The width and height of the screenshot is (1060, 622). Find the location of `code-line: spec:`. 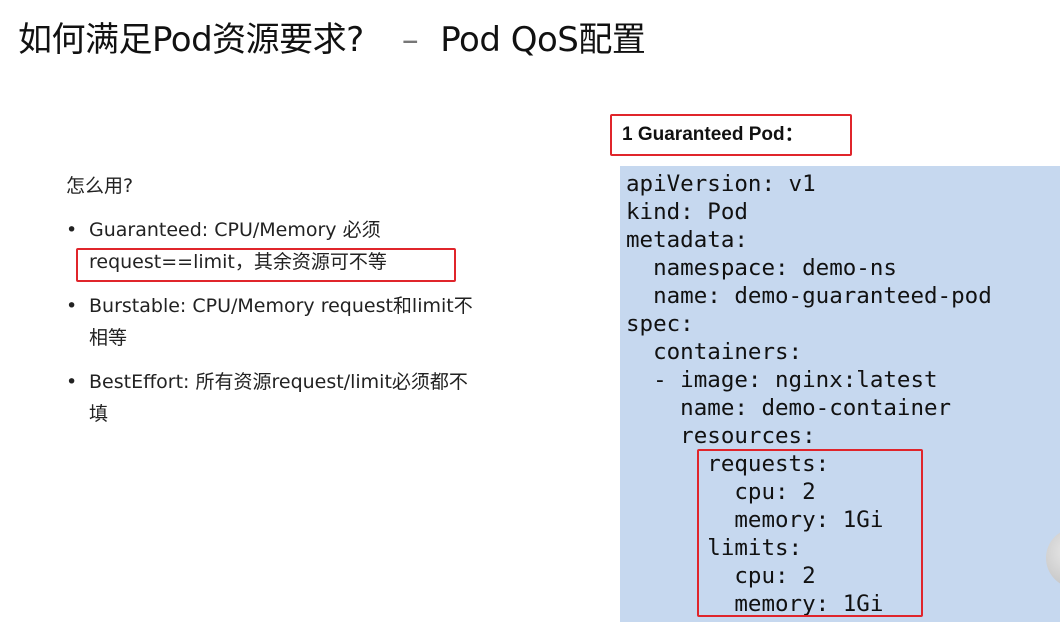

code-line: spec: is located at coordinates (660, 324).